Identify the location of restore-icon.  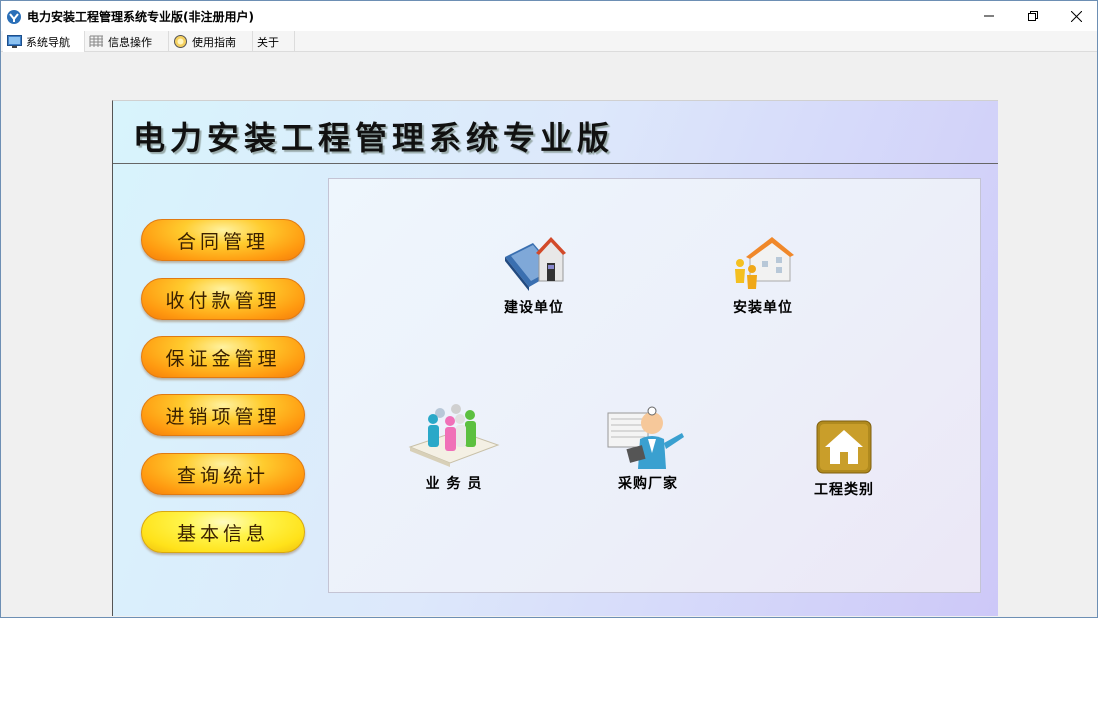
(1033, 16).